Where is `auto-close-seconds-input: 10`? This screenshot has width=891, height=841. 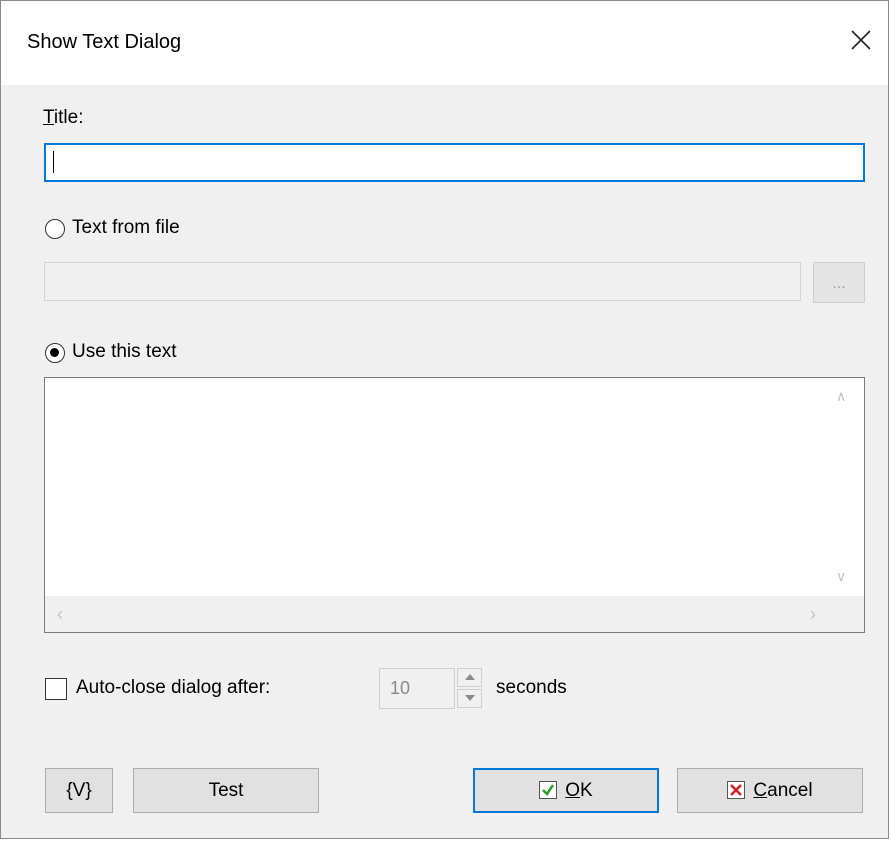 auto-close-seconds-input: 10 is located at coordinates (417, 688).